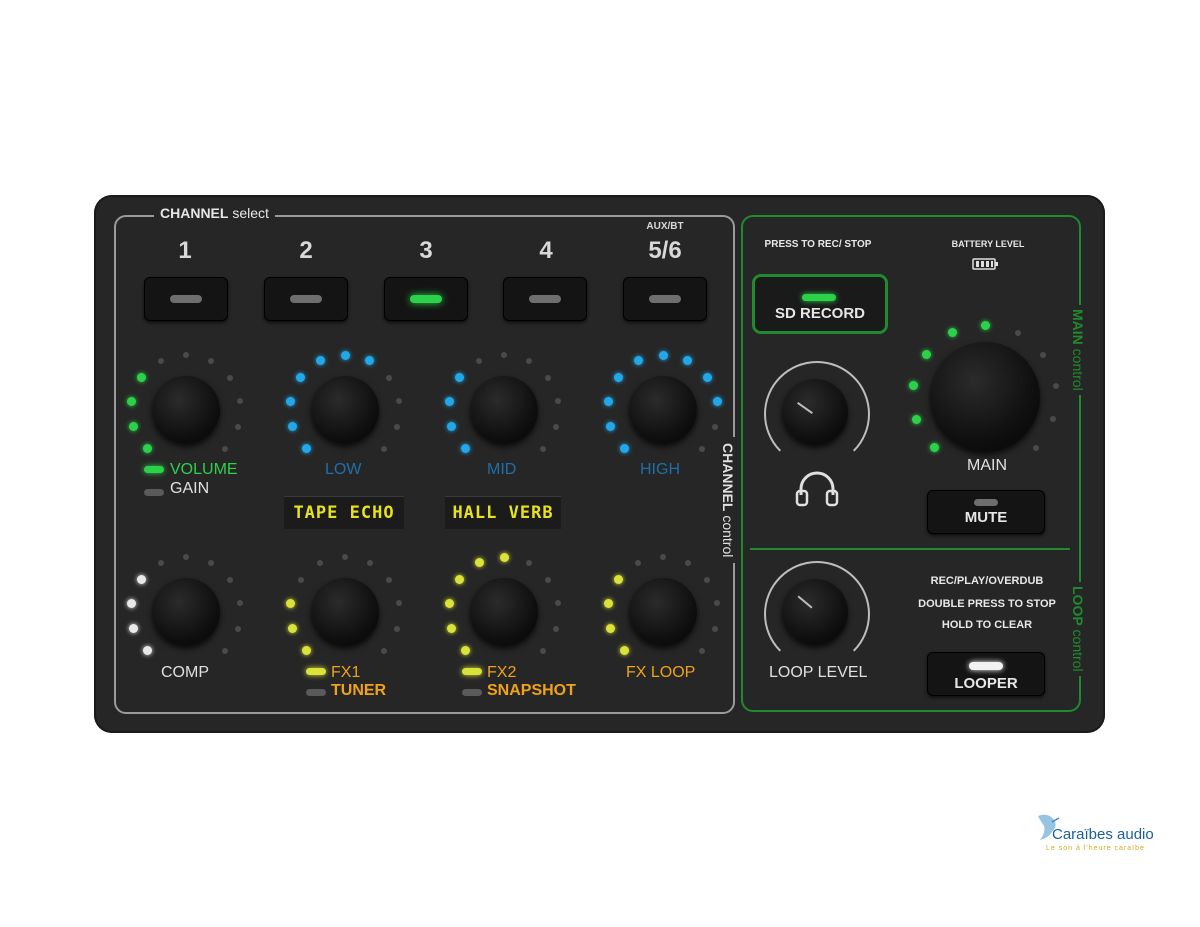 This screenshot has width=1200, height=927. I want to click on main-volume-knob, so click(985, 397).